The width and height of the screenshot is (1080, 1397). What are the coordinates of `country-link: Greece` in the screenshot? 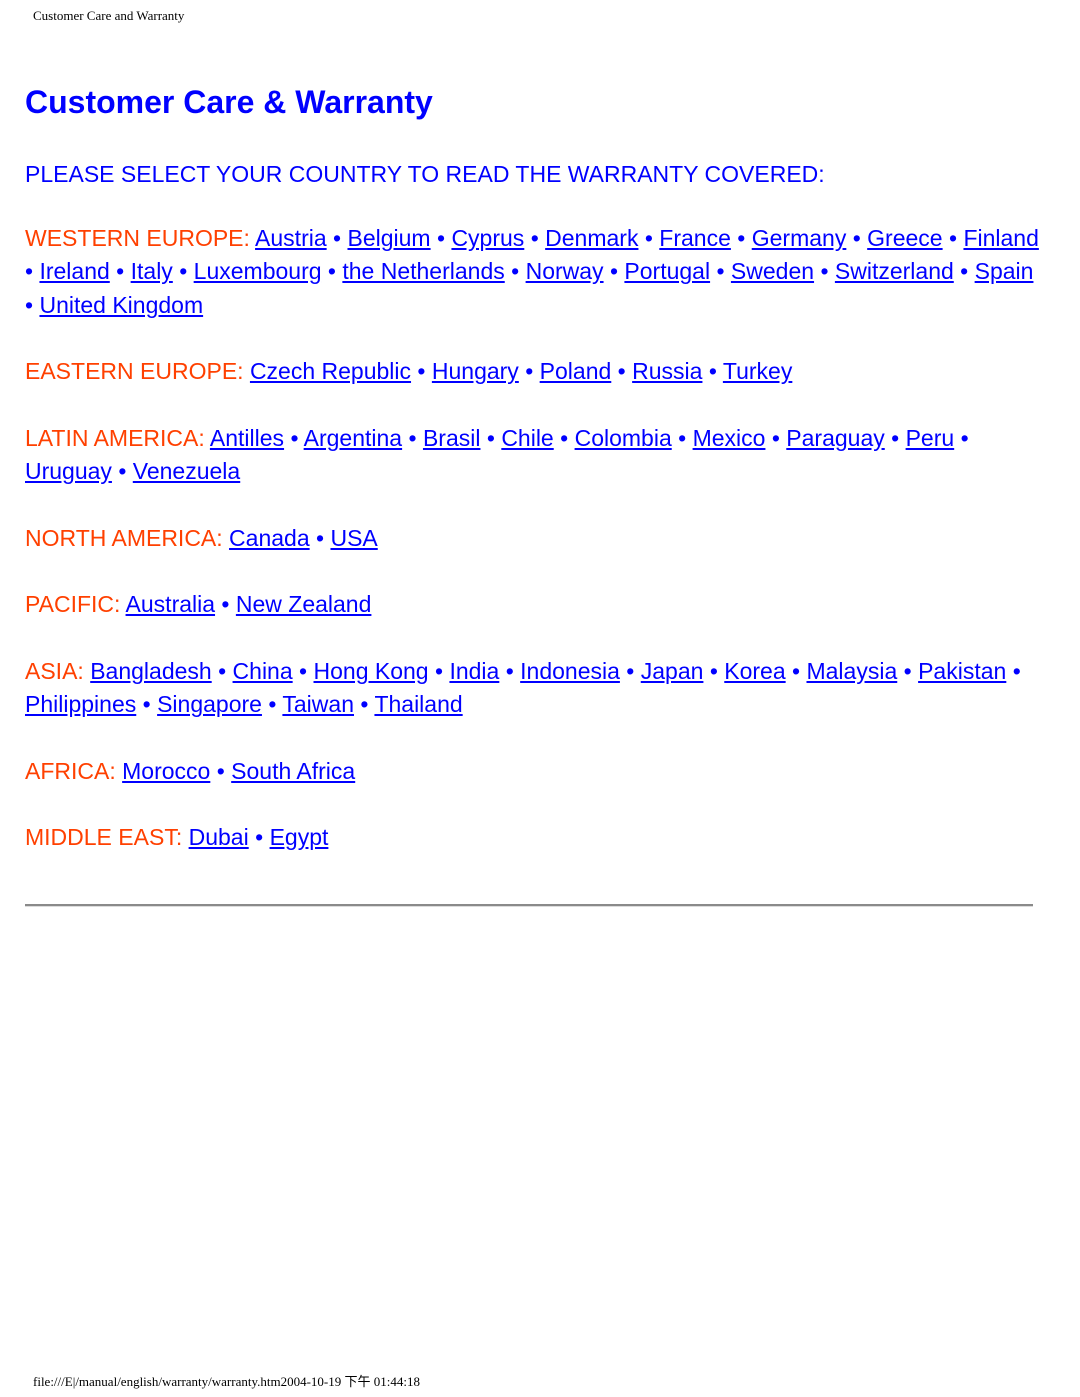 It's located at (904, 238).